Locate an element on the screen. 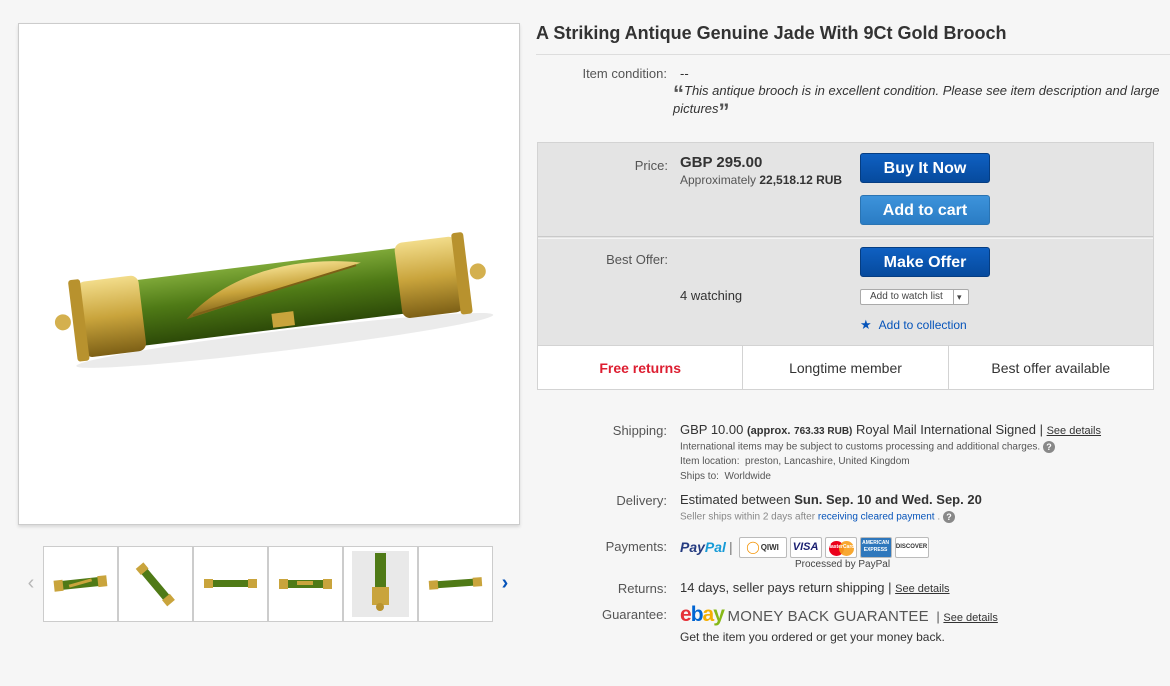  feature-longtime-member: Longtime member is located at coordinates (844, 367).